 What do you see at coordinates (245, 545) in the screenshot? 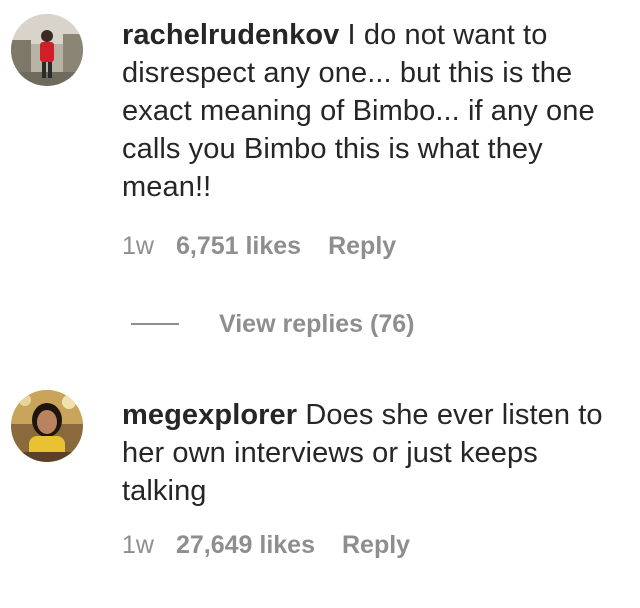
I see `likes-count: 27,649 likes` at bounding box center [245, 545].